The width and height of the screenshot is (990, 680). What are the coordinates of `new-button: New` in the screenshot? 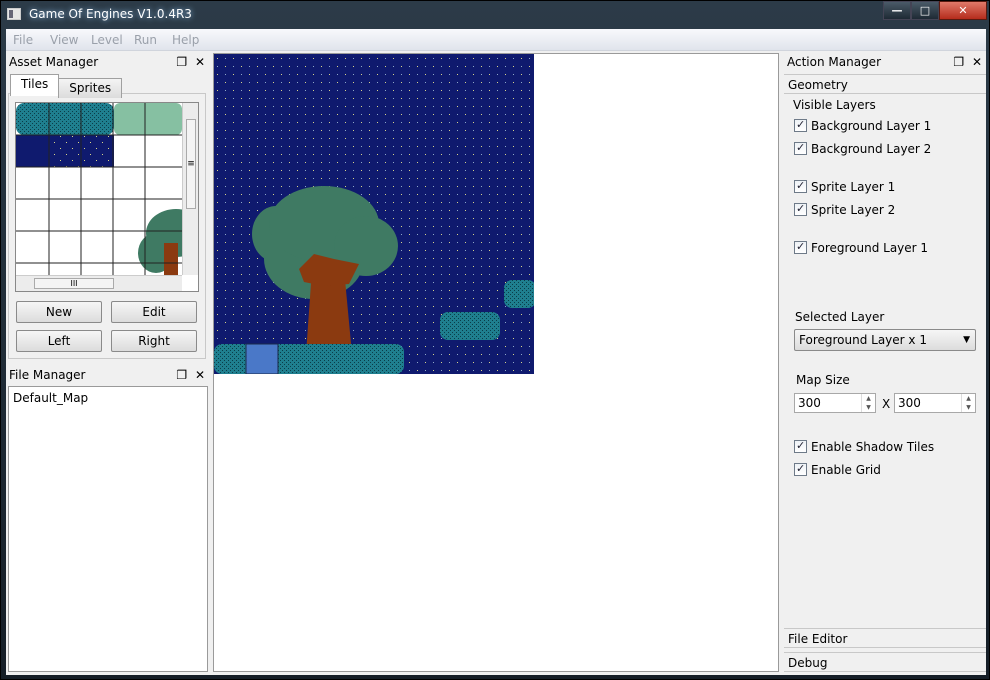 It's located at (59, 312).